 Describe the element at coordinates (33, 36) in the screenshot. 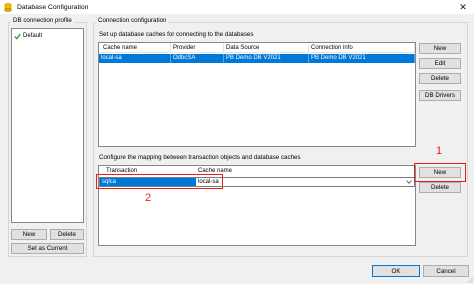

I see `profile-item-label: Default` at that location.